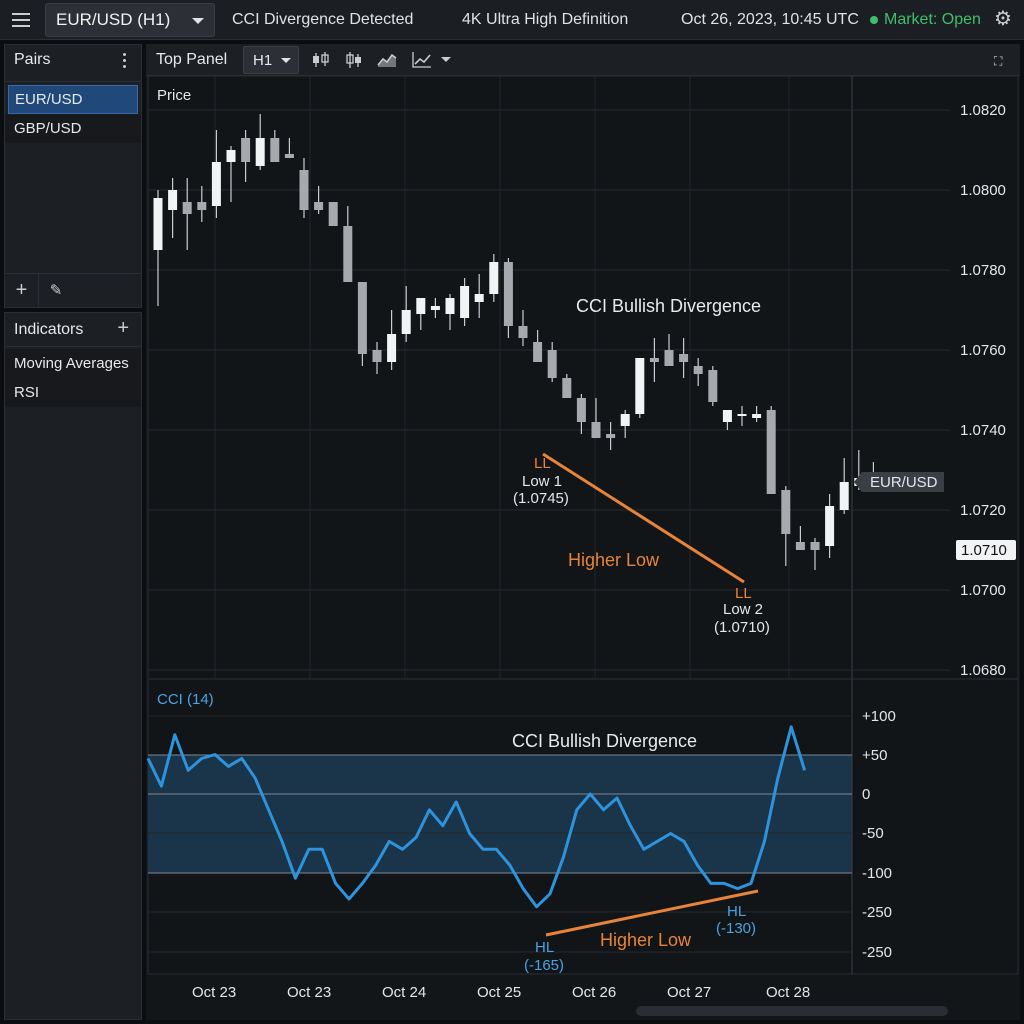 This screenshot has width=1024, height=1024. What do you see at coordinates (984, 550) in the screenshot?
I see `current-price-label: 1.0710` at bounding box center [984, 550].